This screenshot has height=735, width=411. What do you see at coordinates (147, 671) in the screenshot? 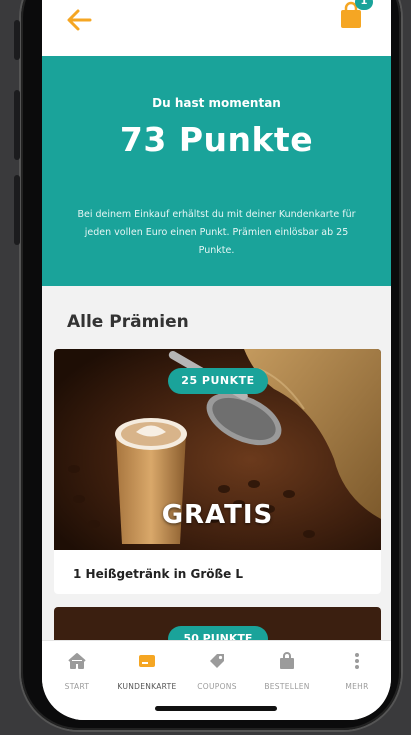
I see `tab-kundenkarte: KUNDENKARTE` at bounding box center [147, 671].